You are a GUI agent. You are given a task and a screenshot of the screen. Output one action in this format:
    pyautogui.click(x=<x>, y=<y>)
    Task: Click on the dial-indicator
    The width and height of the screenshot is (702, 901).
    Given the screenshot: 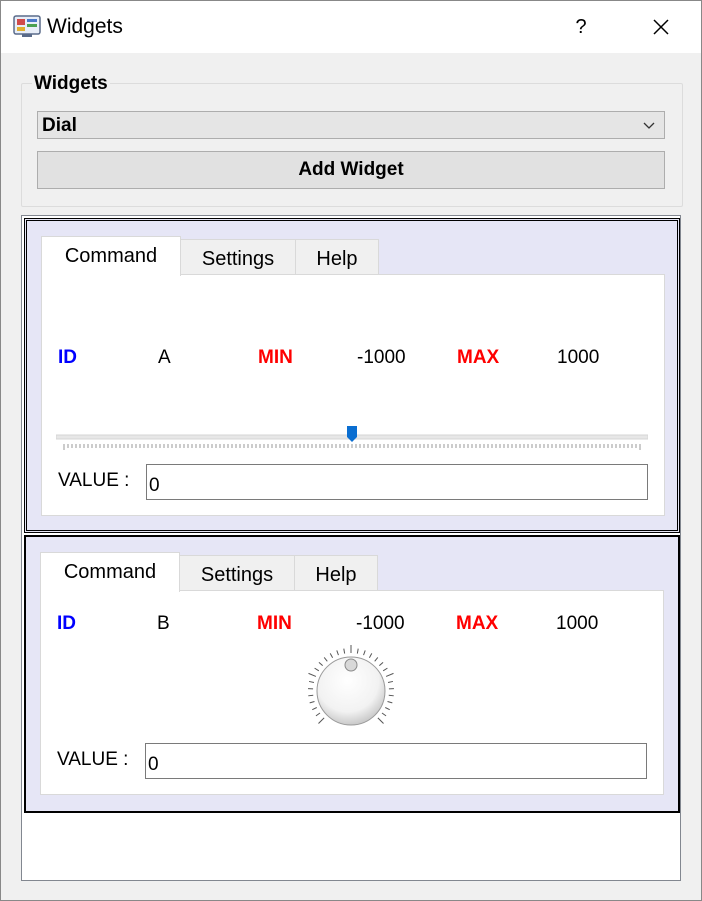 What is the action you would take?
    pyautogui.click(x=351, y=665)
    